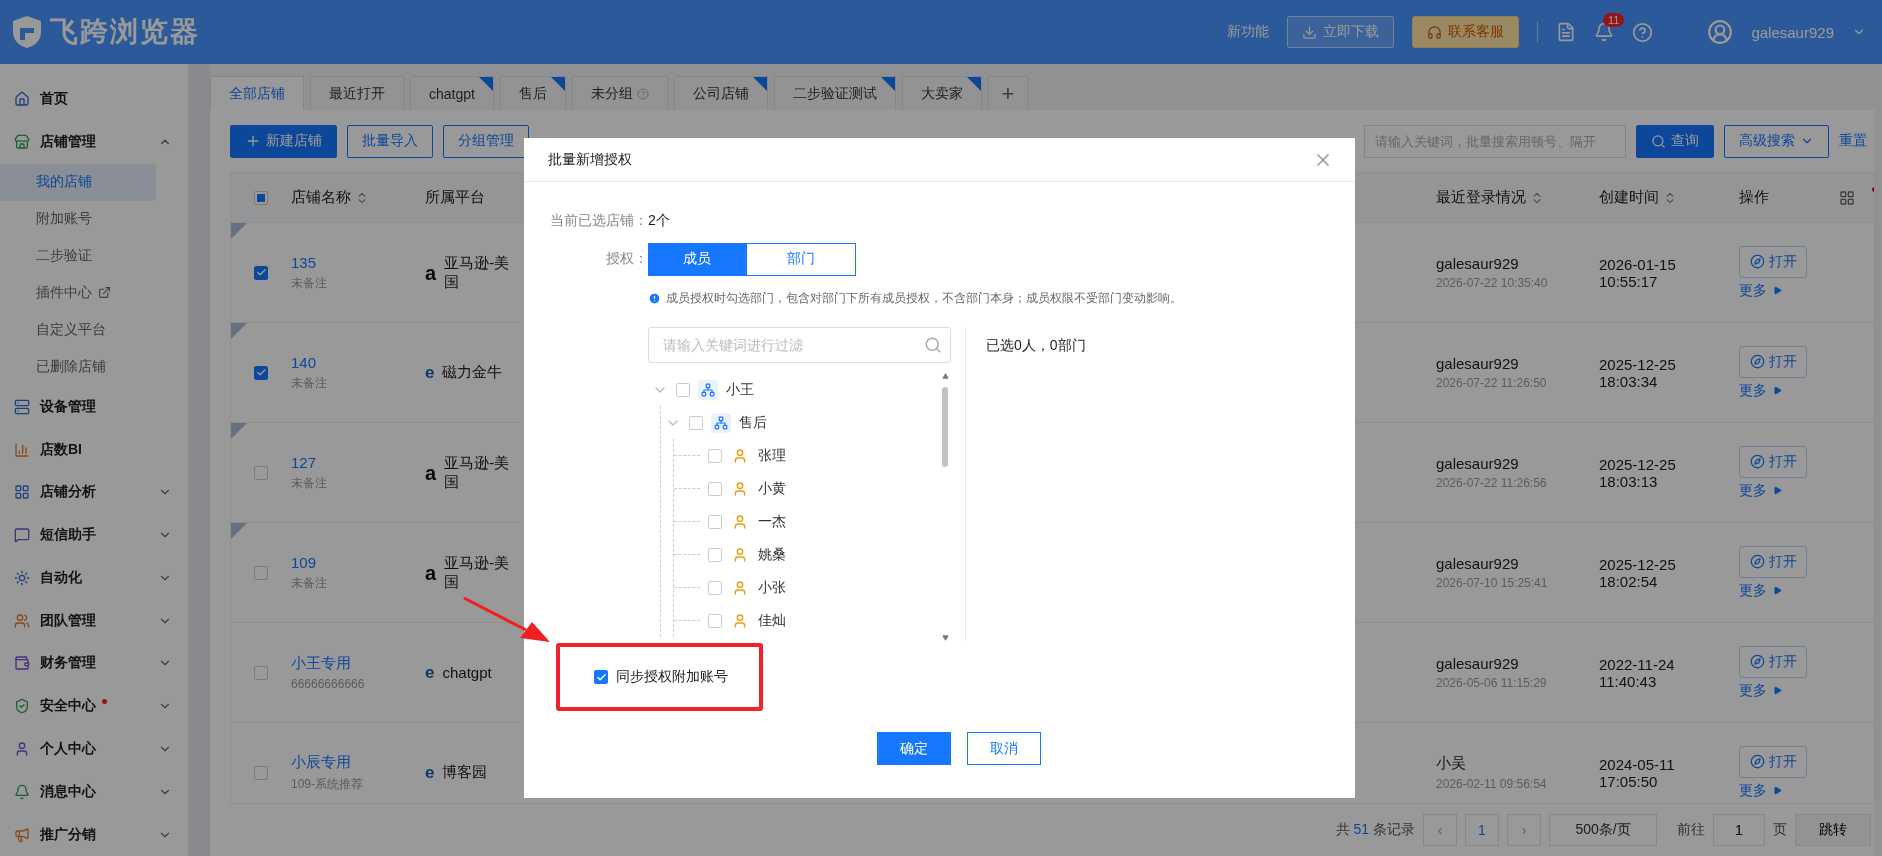 This screenshot has width=1882, height=856. I want to click on filter-field: 请输入关键词进行过滤, so click(799, 345).